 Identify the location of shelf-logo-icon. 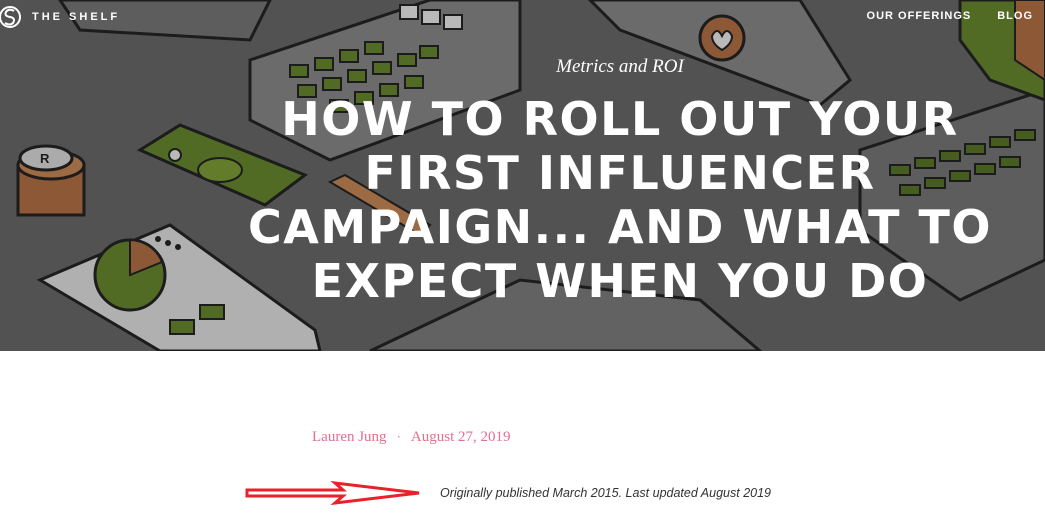
(10, 17).